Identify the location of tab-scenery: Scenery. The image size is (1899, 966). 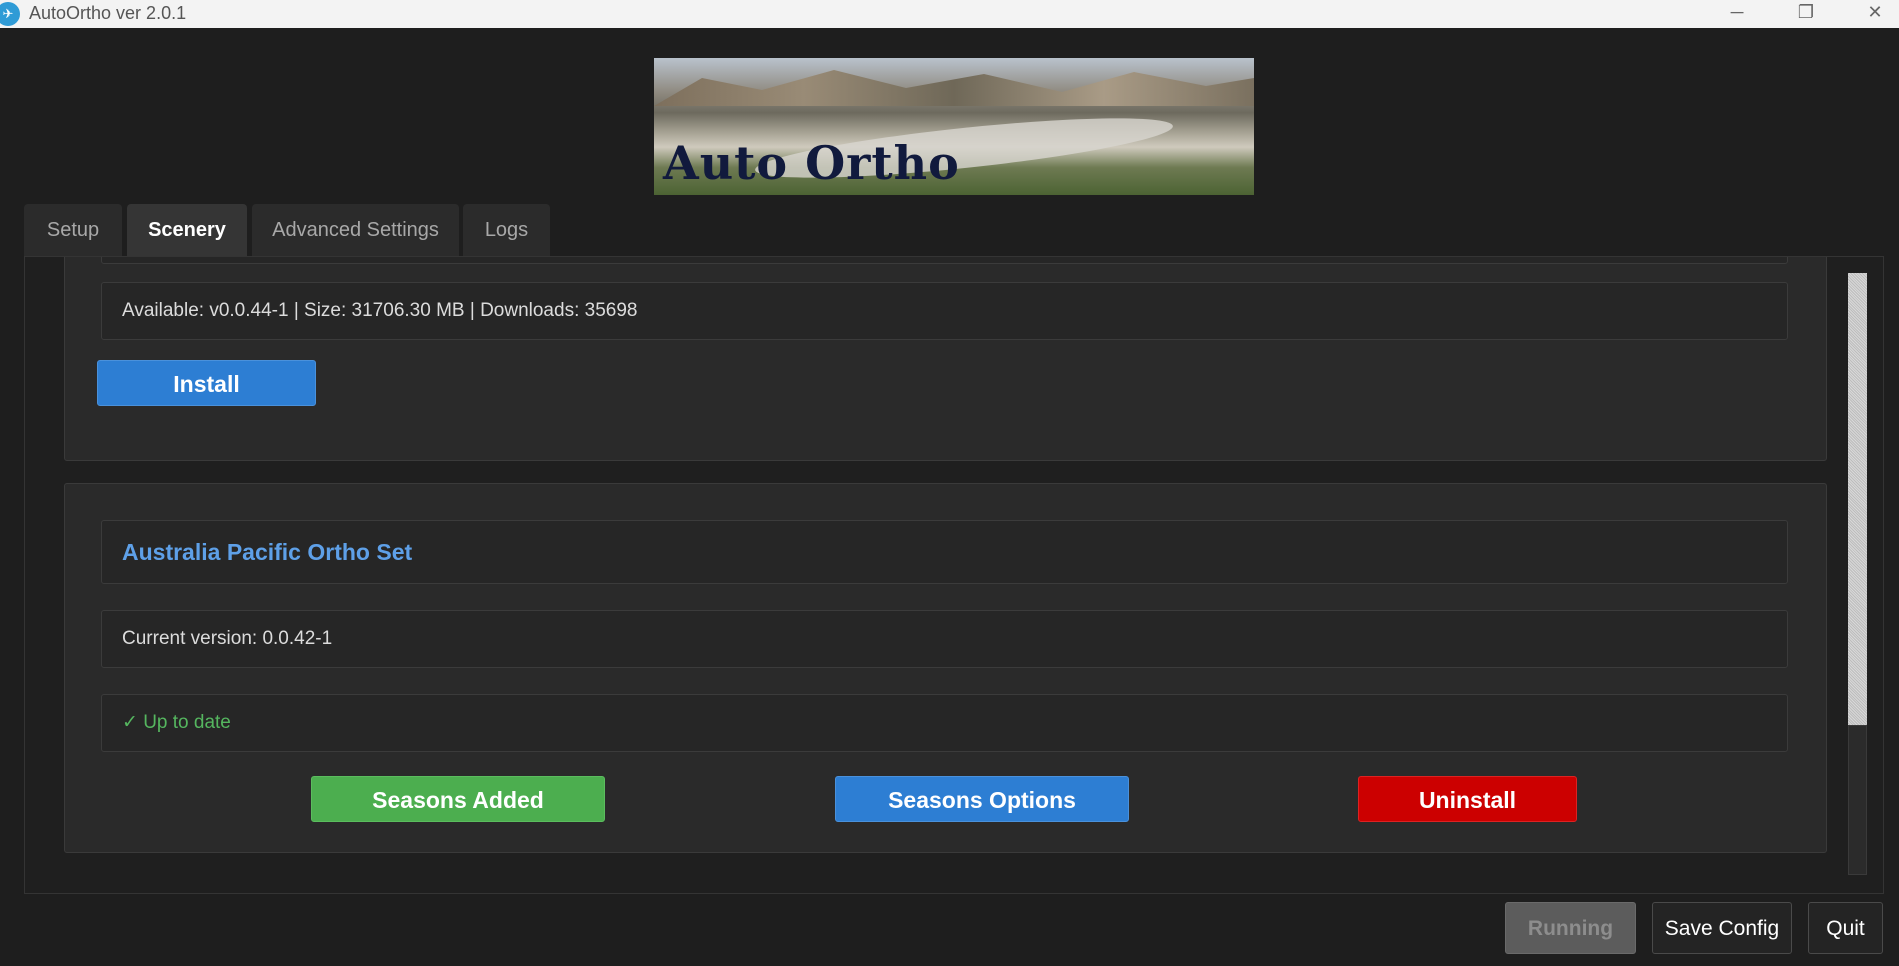
(187, 230).